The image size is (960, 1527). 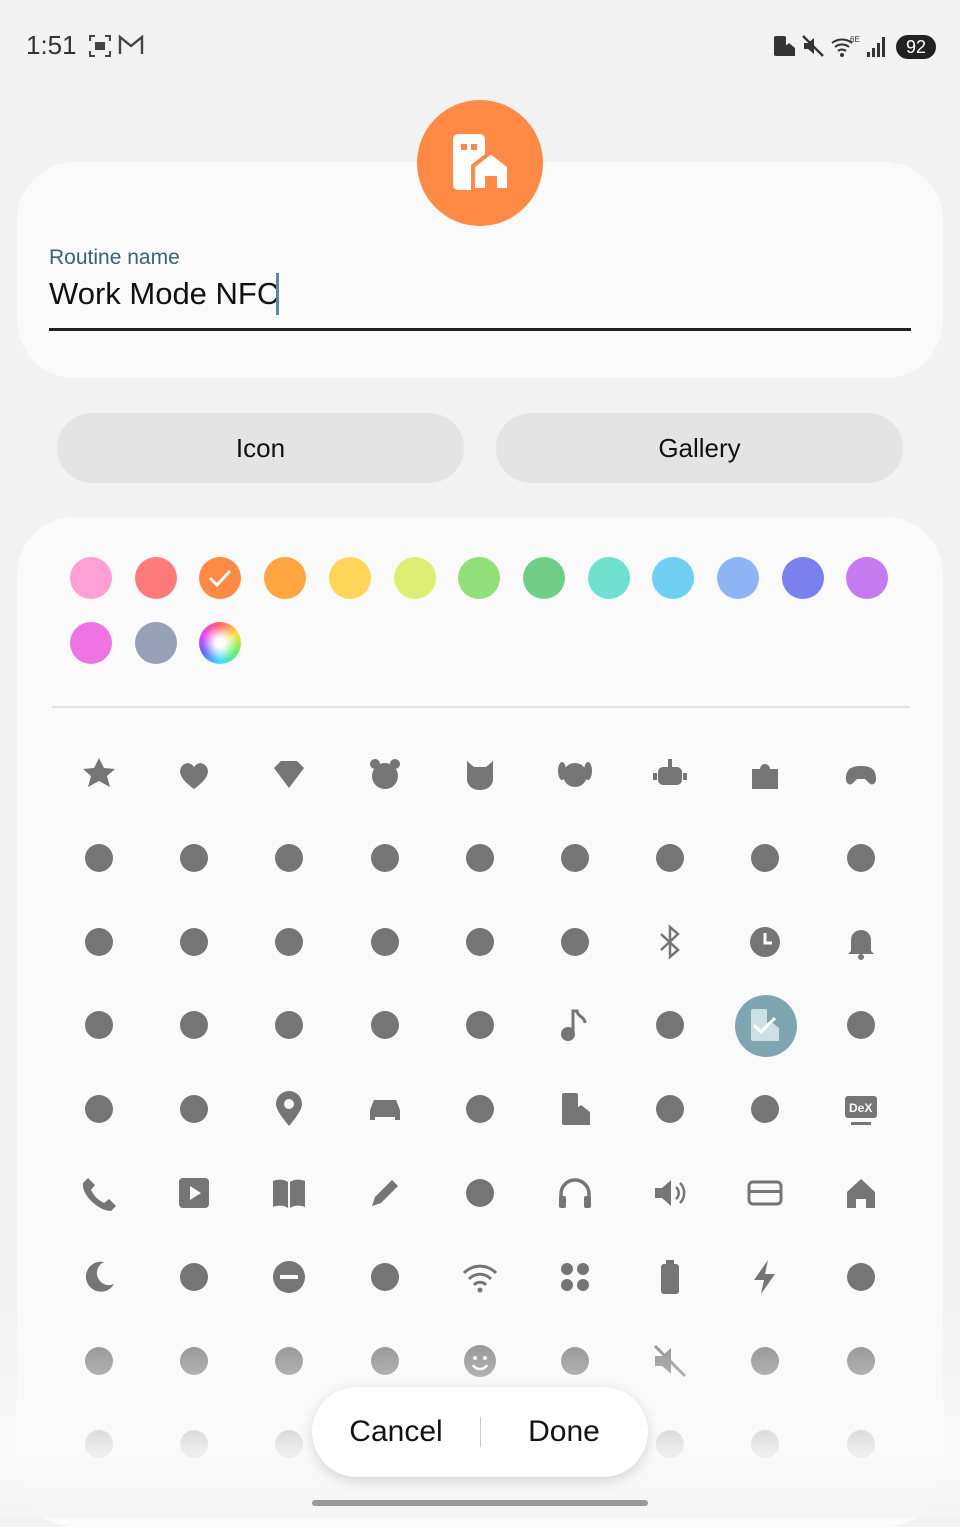 What do you see at coordinates (765, 774) in the screenshot?
I see `puzzle-icon` at bounding box center [765, 774].